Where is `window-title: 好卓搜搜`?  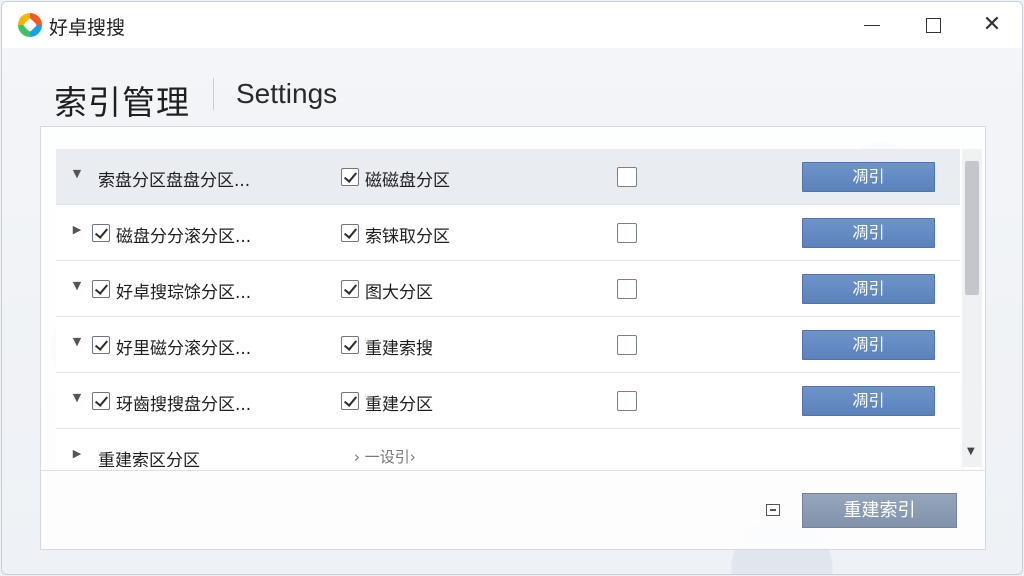
window-title: 好卓搜搜 is located at coordinates (87, 28).